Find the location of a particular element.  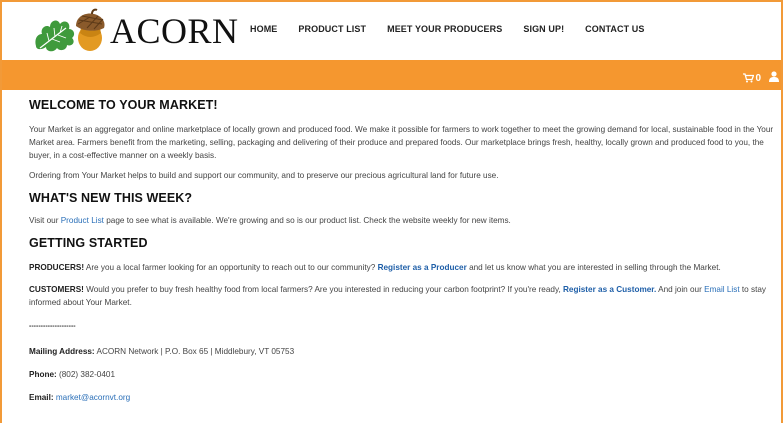

register-customer-link: Register as a Customer. is located at coordinates (609, 289).